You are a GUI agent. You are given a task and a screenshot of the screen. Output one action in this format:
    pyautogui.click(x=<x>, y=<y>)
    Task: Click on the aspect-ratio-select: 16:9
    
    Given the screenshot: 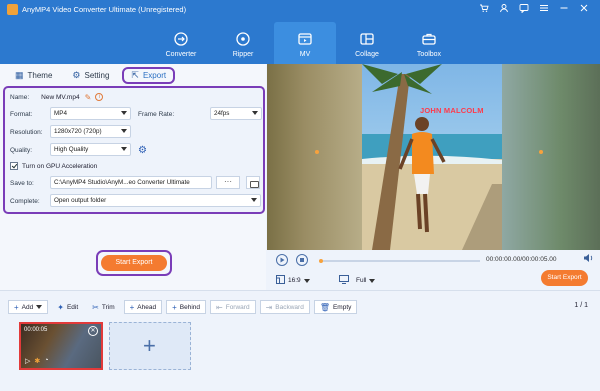 What is the action you would take?
    pyautogui.click(x=293, y=280)
    